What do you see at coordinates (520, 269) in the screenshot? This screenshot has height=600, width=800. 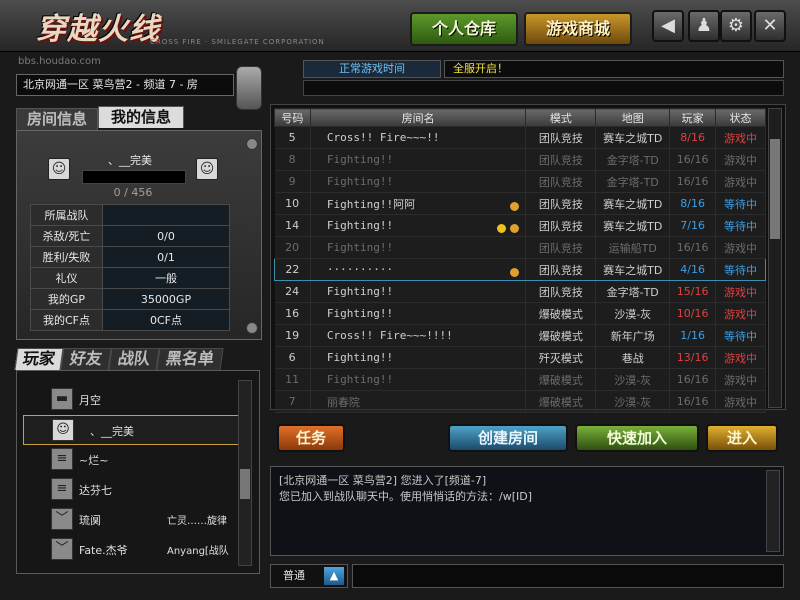 I see `room-row: 22 ·········· 团队竞技 赛车之城TD 4/16 等待中` at bounding box center [520, 269].